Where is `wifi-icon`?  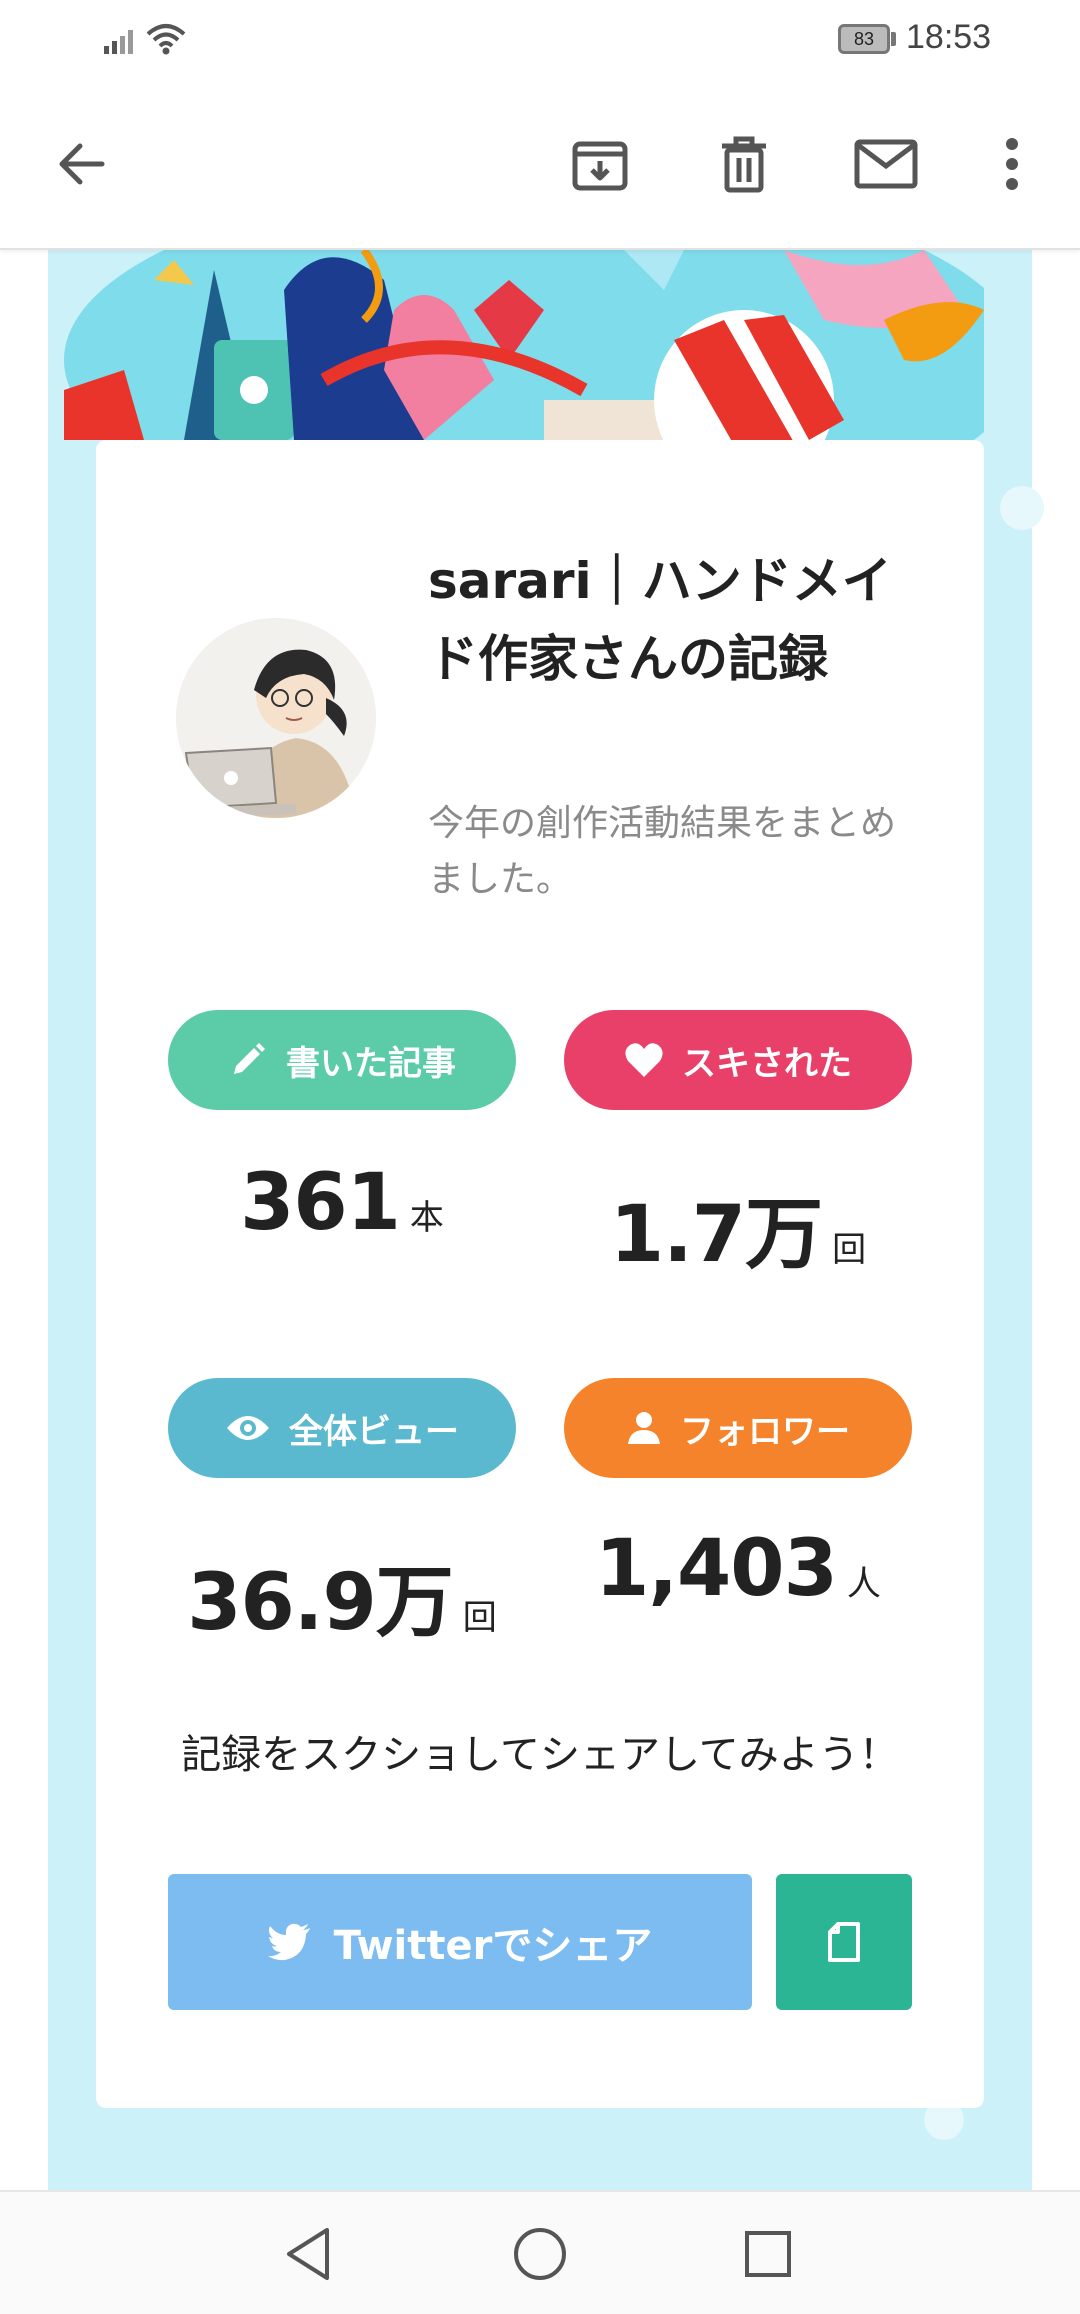 wifi-icon is located at coordinates (166, 39).